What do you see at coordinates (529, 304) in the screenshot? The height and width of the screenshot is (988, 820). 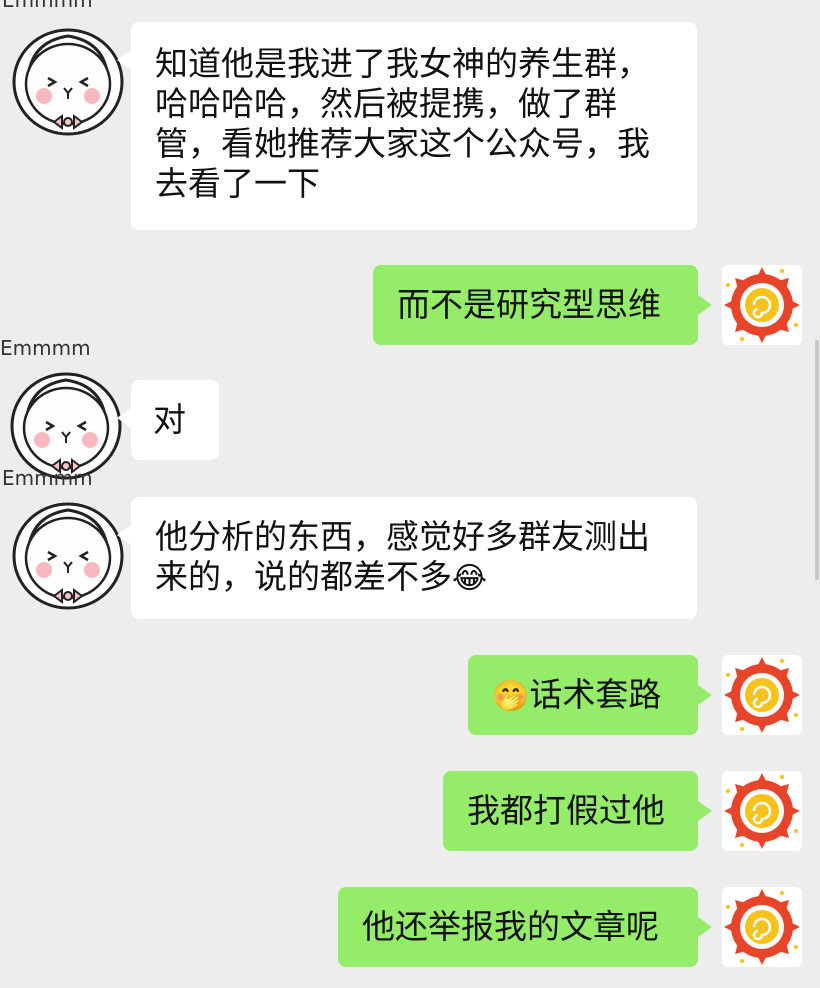 I see `message-text: 而不是研究型思维` at bounding box center [529, 304].